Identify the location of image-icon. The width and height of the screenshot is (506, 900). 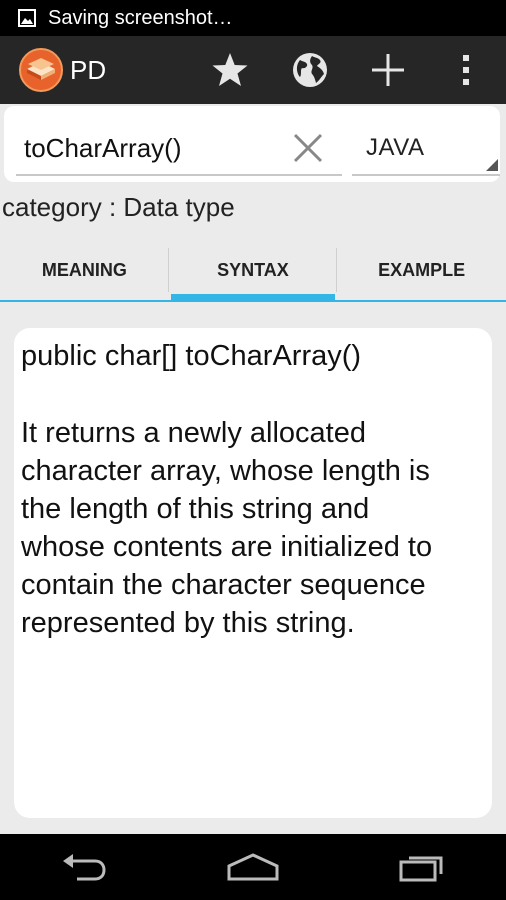
(27, 18).